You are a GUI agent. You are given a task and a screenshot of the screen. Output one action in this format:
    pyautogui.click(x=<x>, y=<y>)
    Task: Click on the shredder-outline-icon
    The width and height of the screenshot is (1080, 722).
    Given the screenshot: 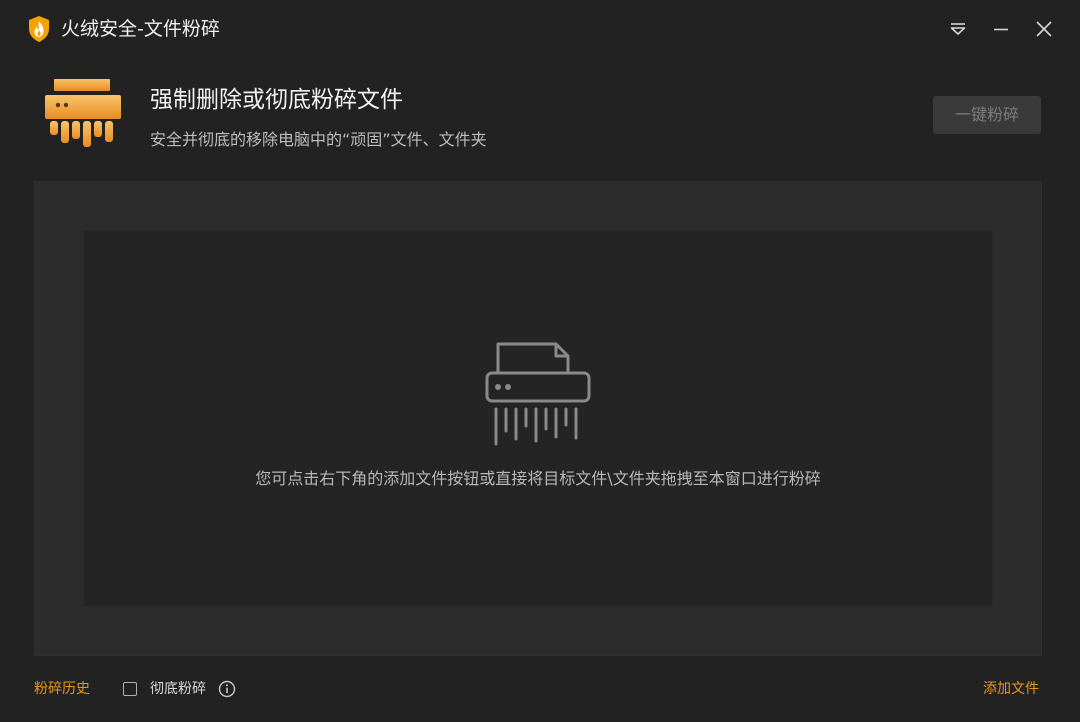 What is the action you would take?
    pyautogui.click(x=538, y=394)
    